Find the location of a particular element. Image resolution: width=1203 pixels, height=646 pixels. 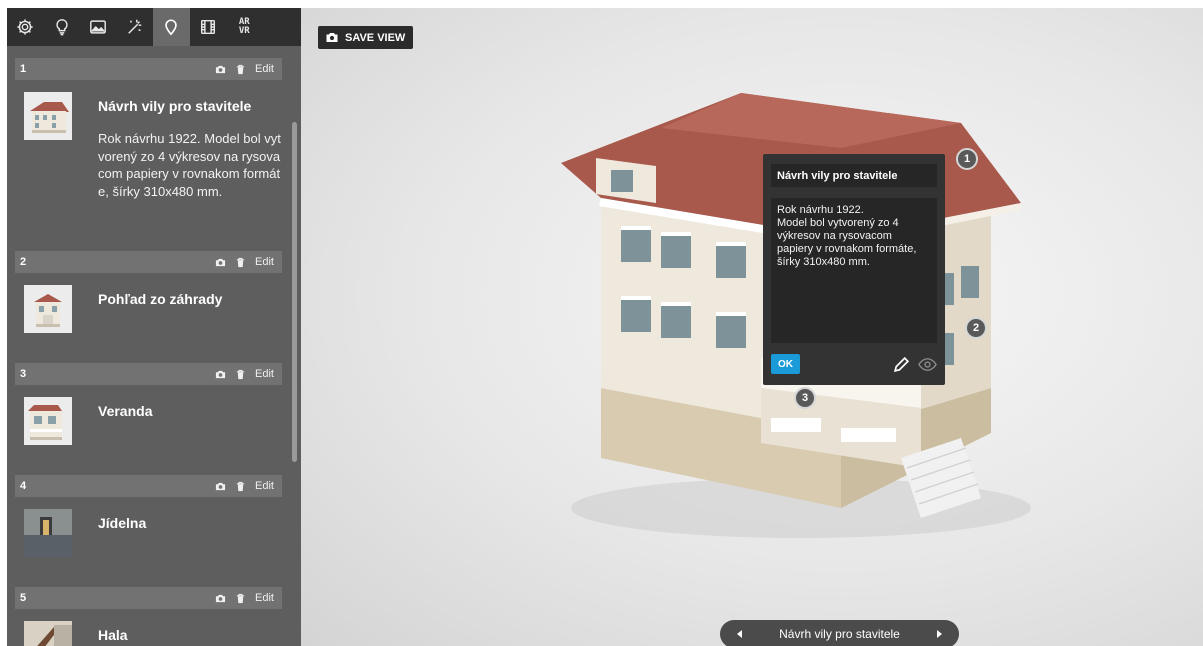

popup-title: Návrh vily pro stavitele is located at coordinates (854, 175).